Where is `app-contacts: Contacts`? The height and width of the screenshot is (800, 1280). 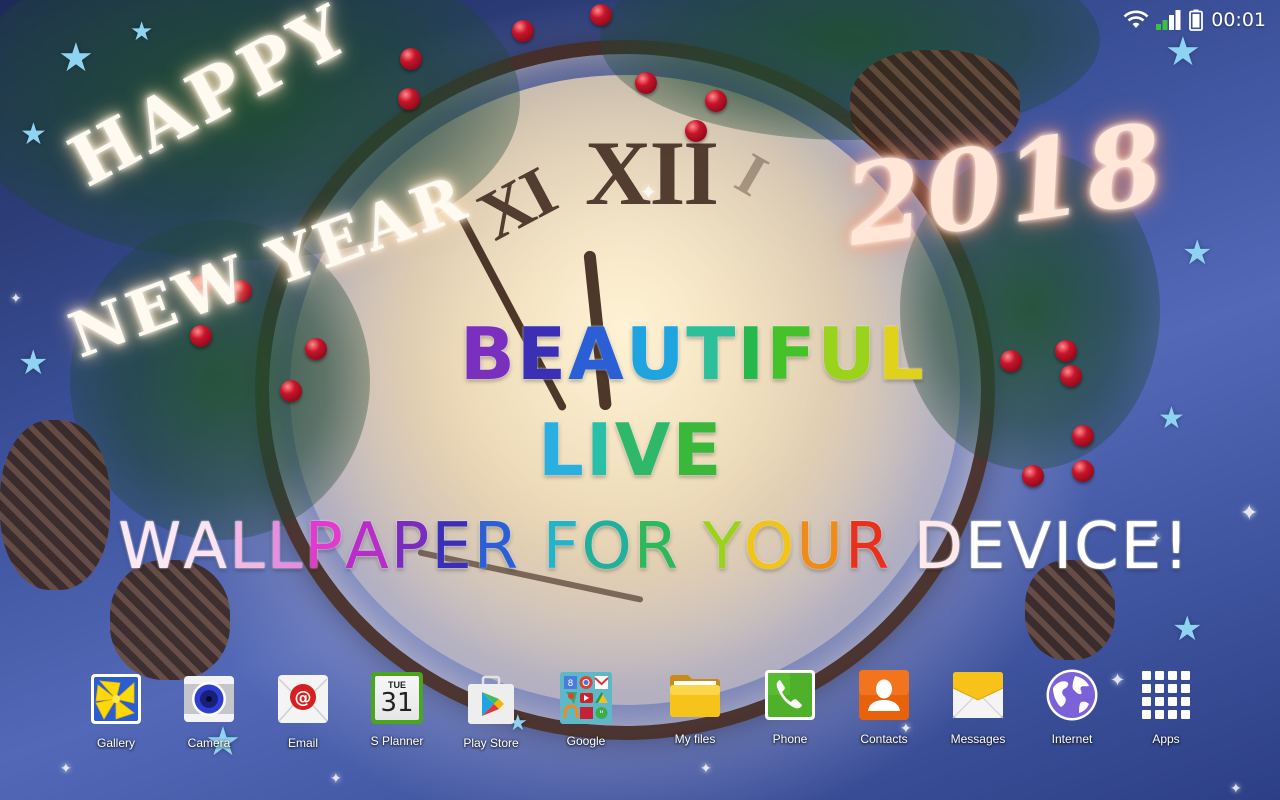 app-contacts: Contacts is located at coordinates (884, 707).